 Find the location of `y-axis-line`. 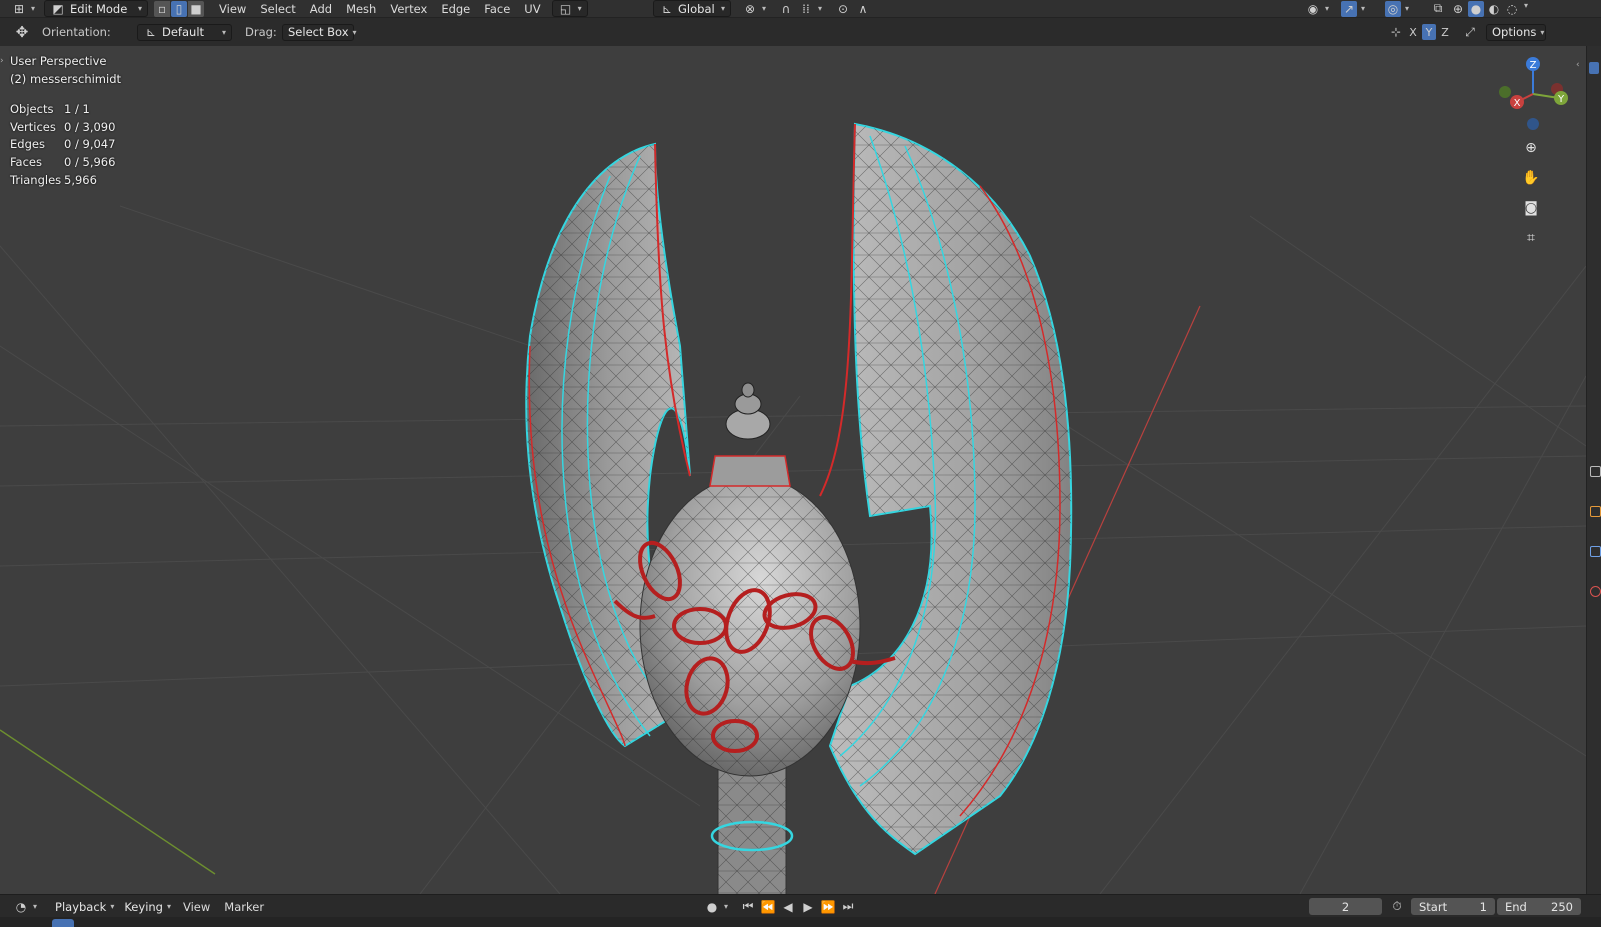

y-axis-line is located at coordinates (108, 802).